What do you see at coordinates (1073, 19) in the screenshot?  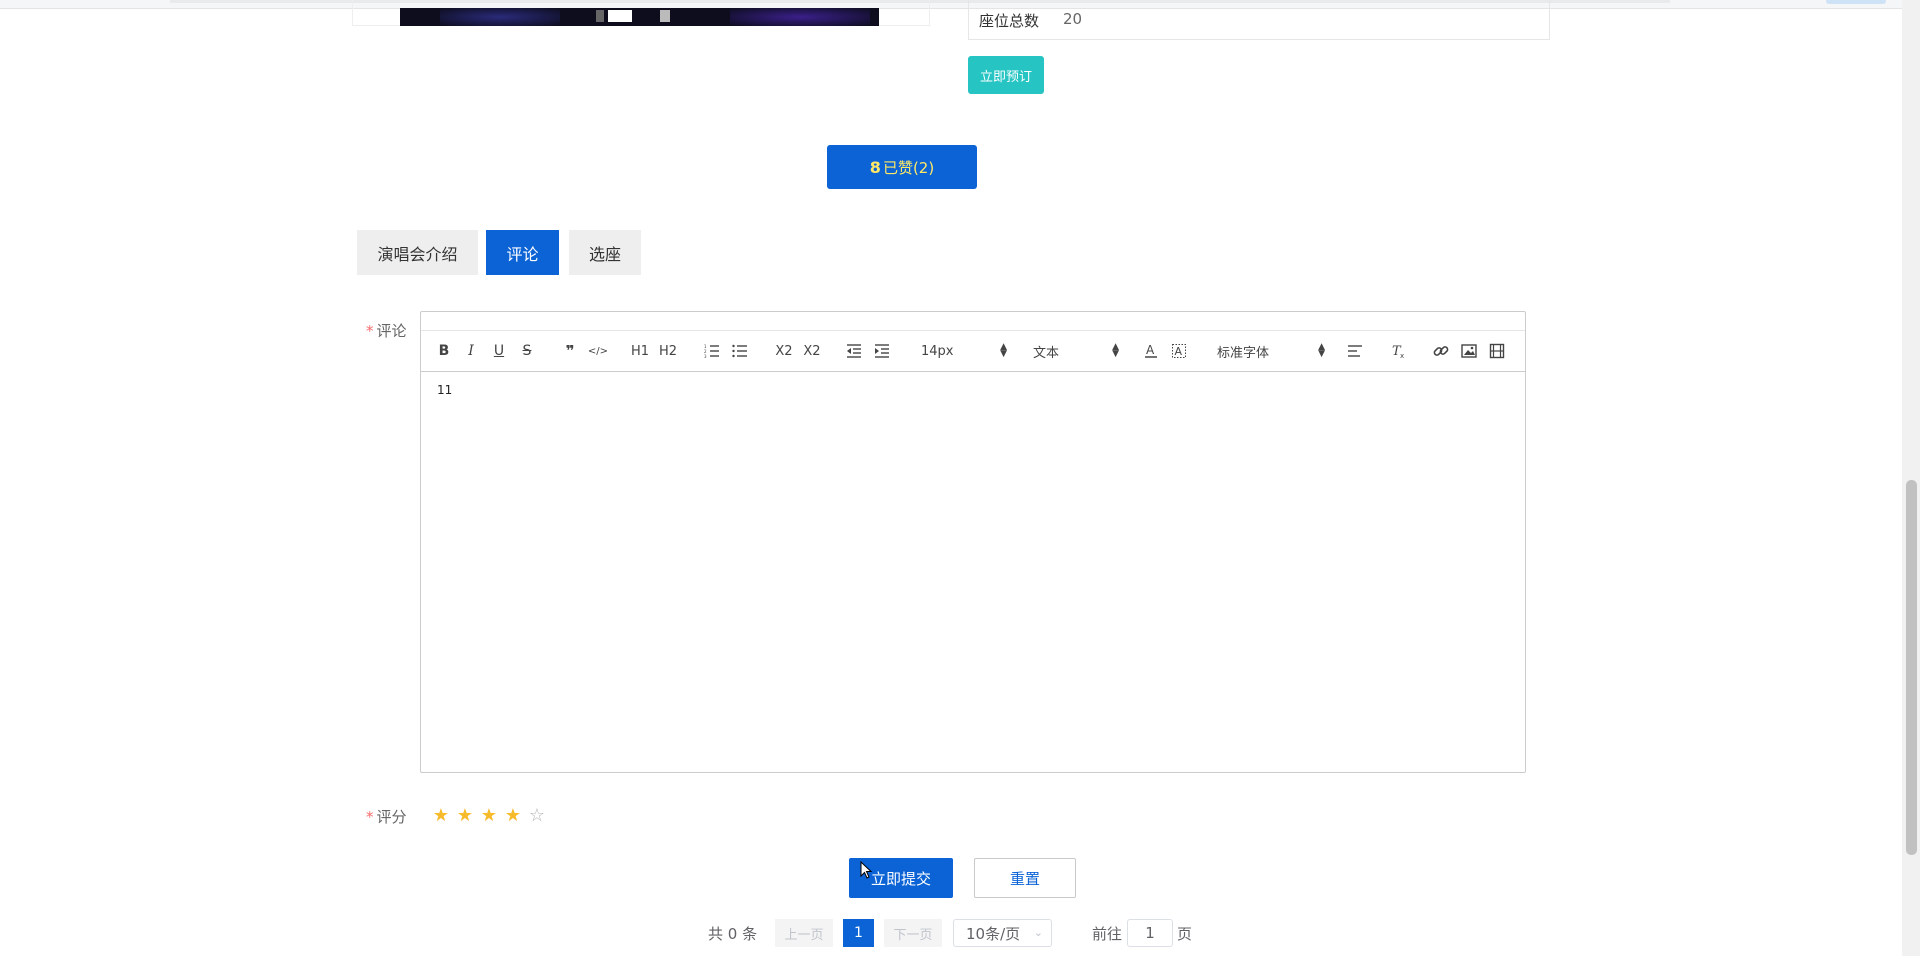 I see `seat-total-value: 20` at bounding box center [1073, 19].